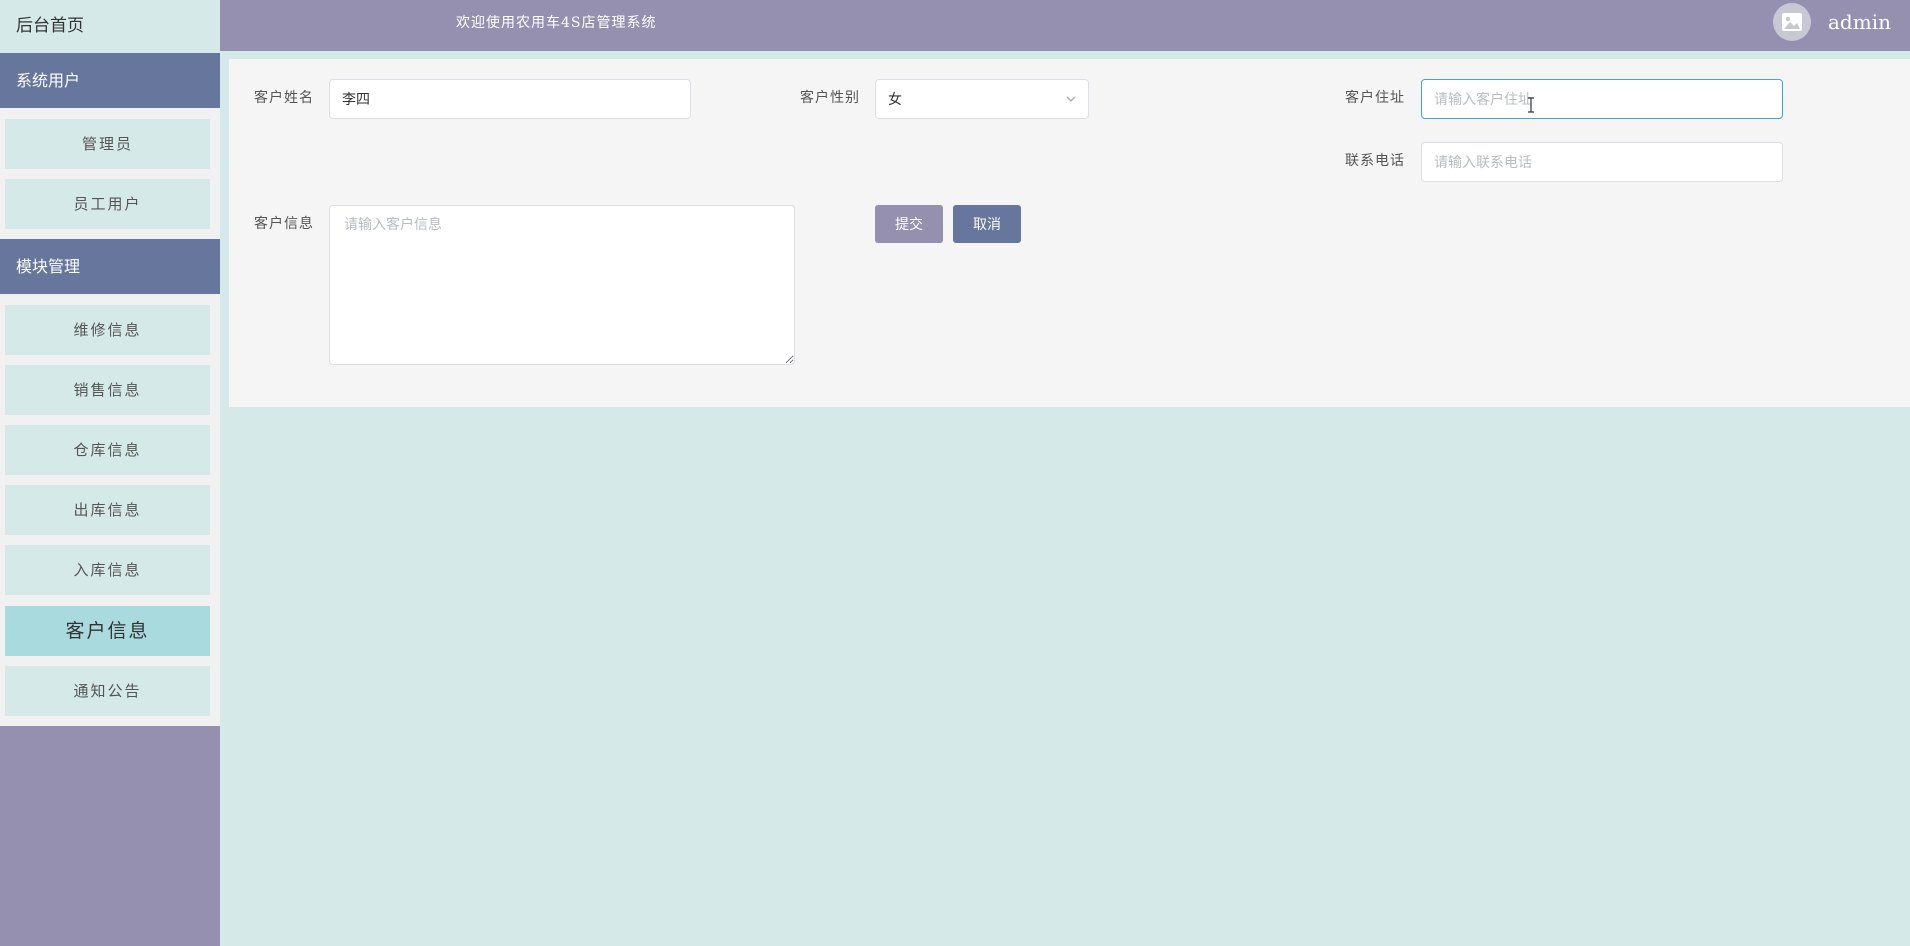 The image size is (1910, 946). I want to click on sidebar-item-inbound-info: 入库信息, so click(107, 570).